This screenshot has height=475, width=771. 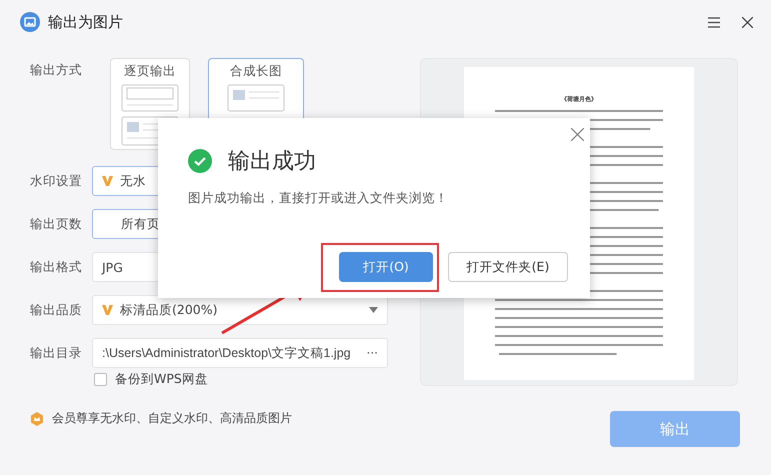 I want to click on success-check-icon, so click(x=200, y=161).